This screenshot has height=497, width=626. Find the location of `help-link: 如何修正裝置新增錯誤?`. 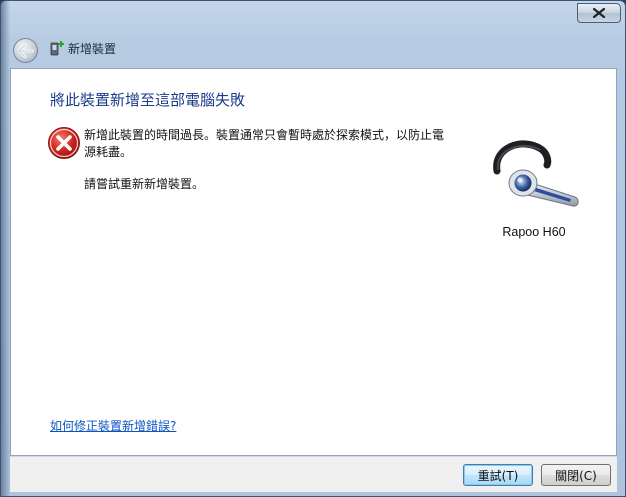

help-link: 如何修正裝置新增錯誤? is located at coordinates (113, 425).